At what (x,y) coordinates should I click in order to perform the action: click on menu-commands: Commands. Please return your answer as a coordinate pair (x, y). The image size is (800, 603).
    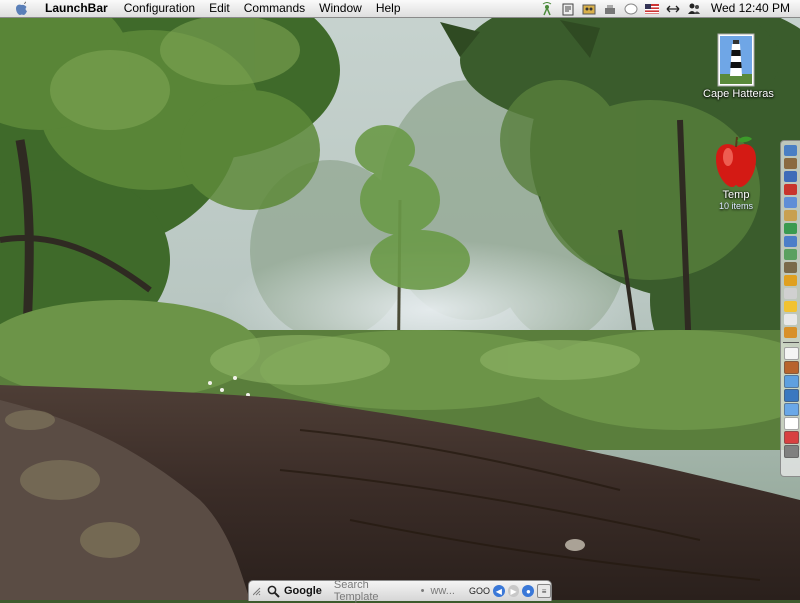
    Looking at the image, I should click on (274, 8).